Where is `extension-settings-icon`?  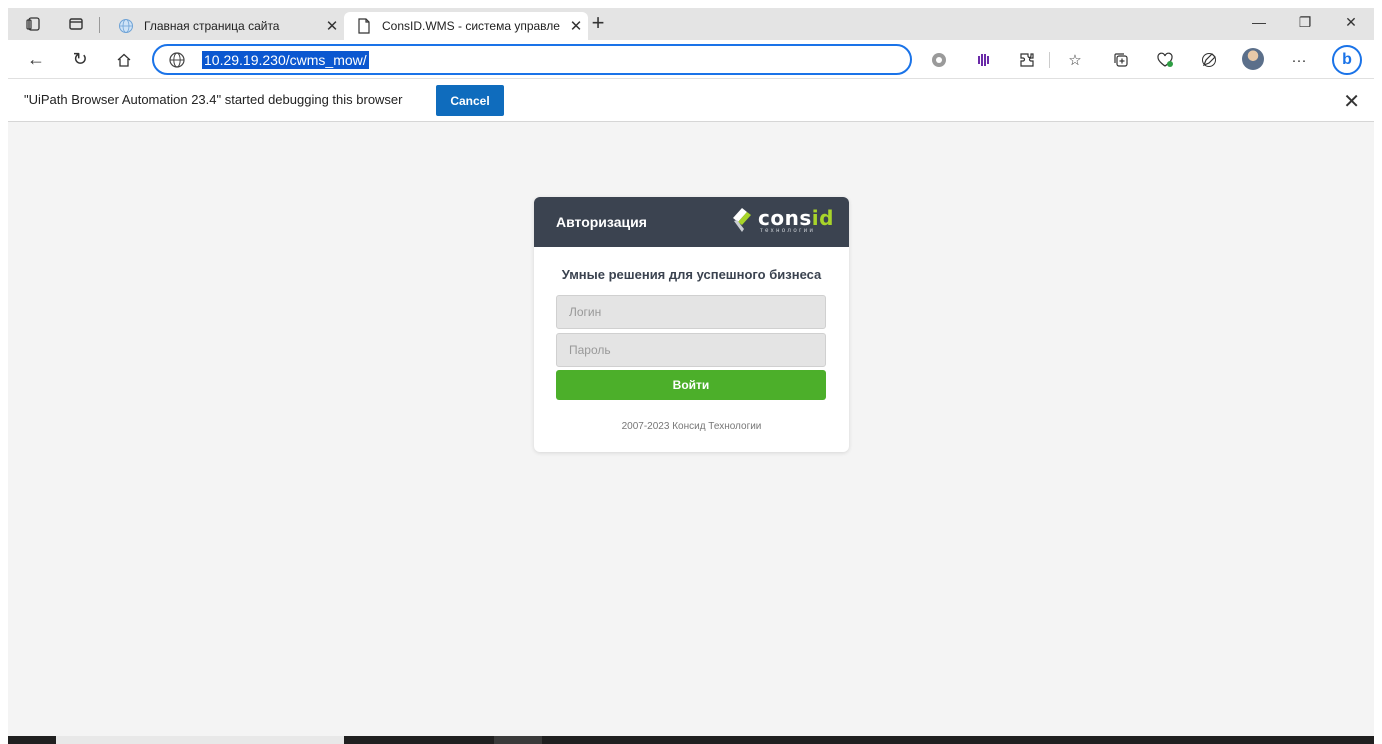 extension-settings-icon is located at coordinates (939, 60).